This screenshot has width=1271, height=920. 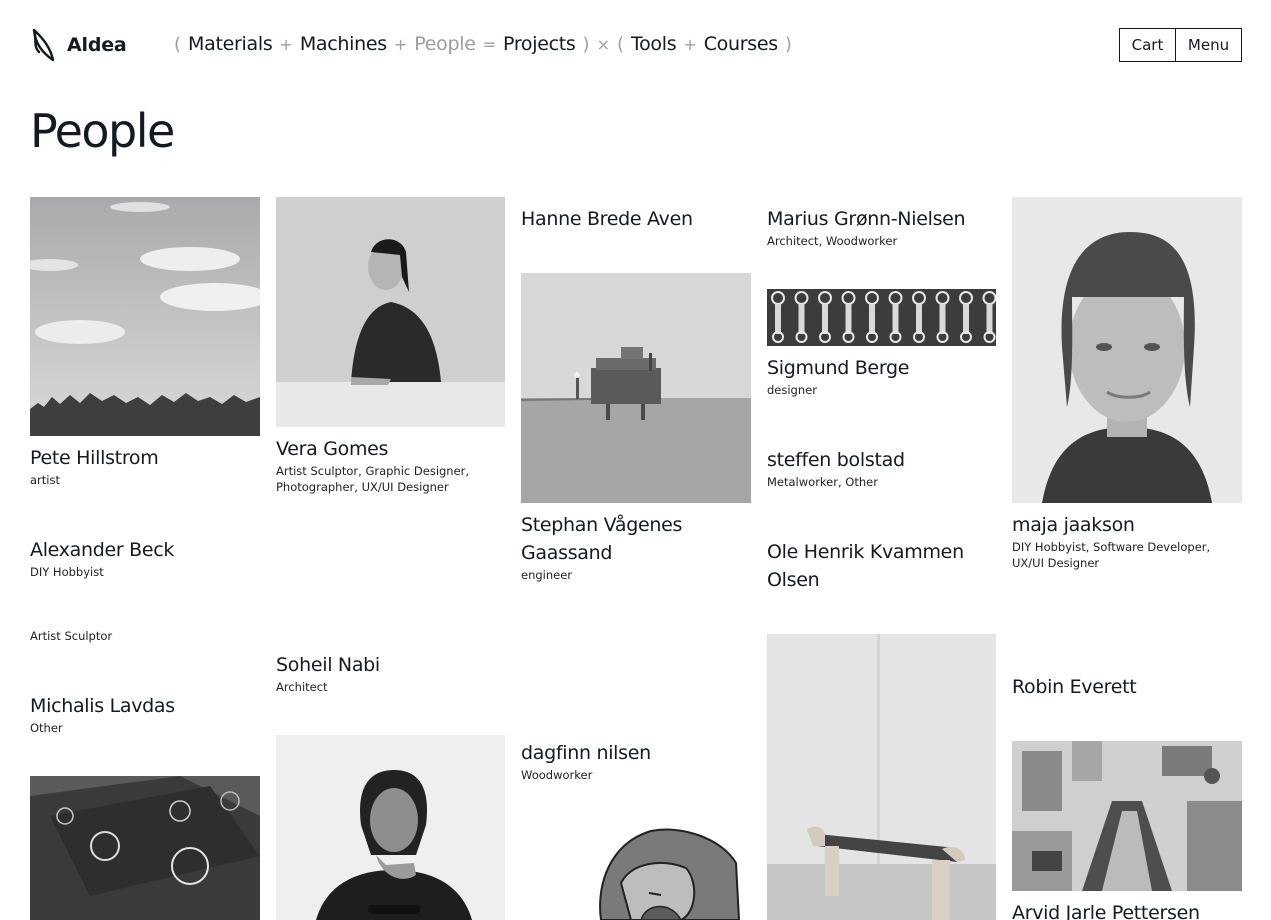 I want to click on metal-parts-photo-image, so click(x=881, y=317).